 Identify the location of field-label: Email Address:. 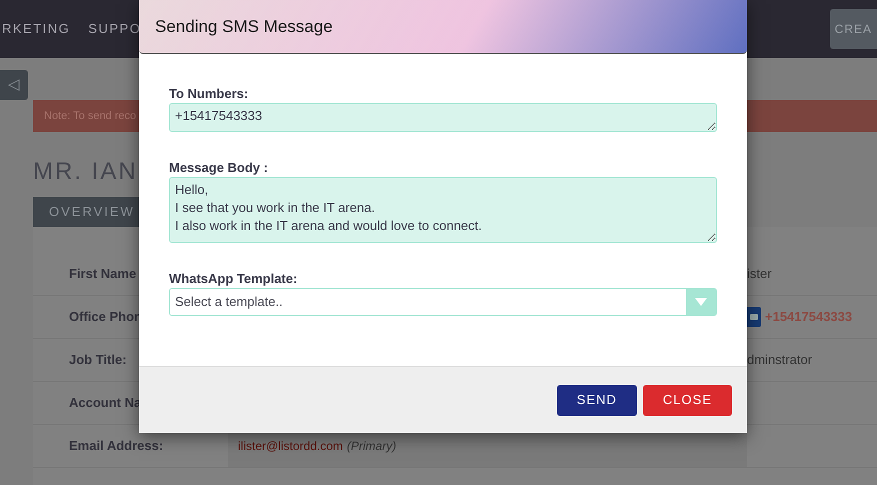
(116, 445).